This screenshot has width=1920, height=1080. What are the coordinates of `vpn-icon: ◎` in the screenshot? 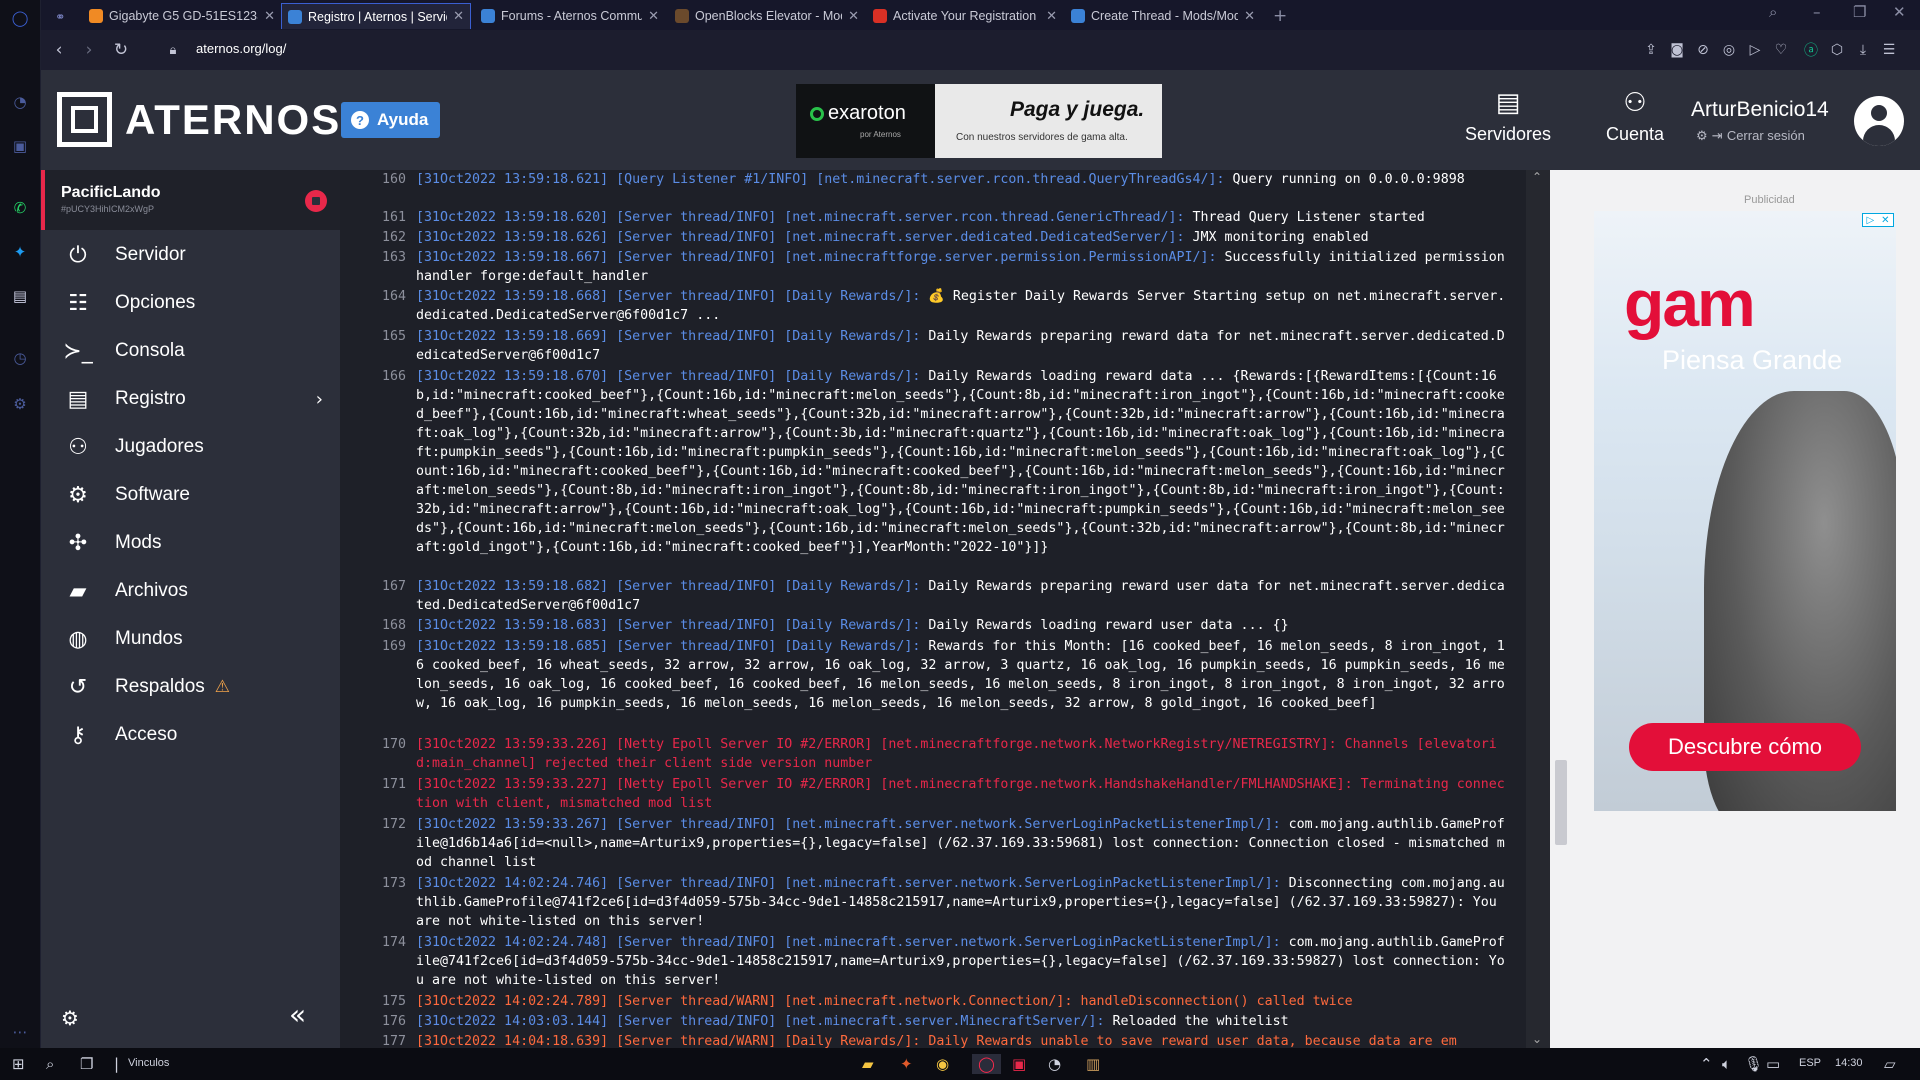 It's located at (1729, 50).